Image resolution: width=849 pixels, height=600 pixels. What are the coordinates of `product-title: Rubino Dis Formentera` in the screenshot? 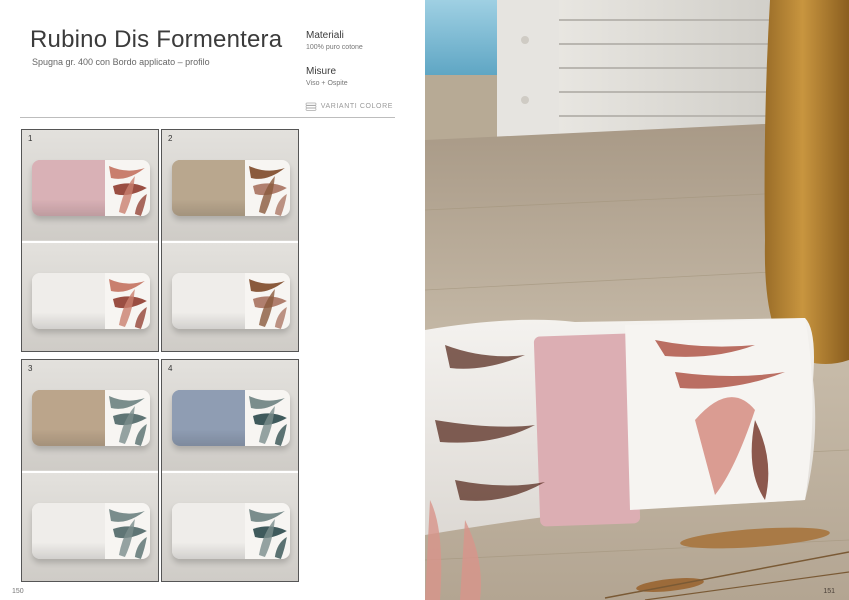 It's located at (156, 39).